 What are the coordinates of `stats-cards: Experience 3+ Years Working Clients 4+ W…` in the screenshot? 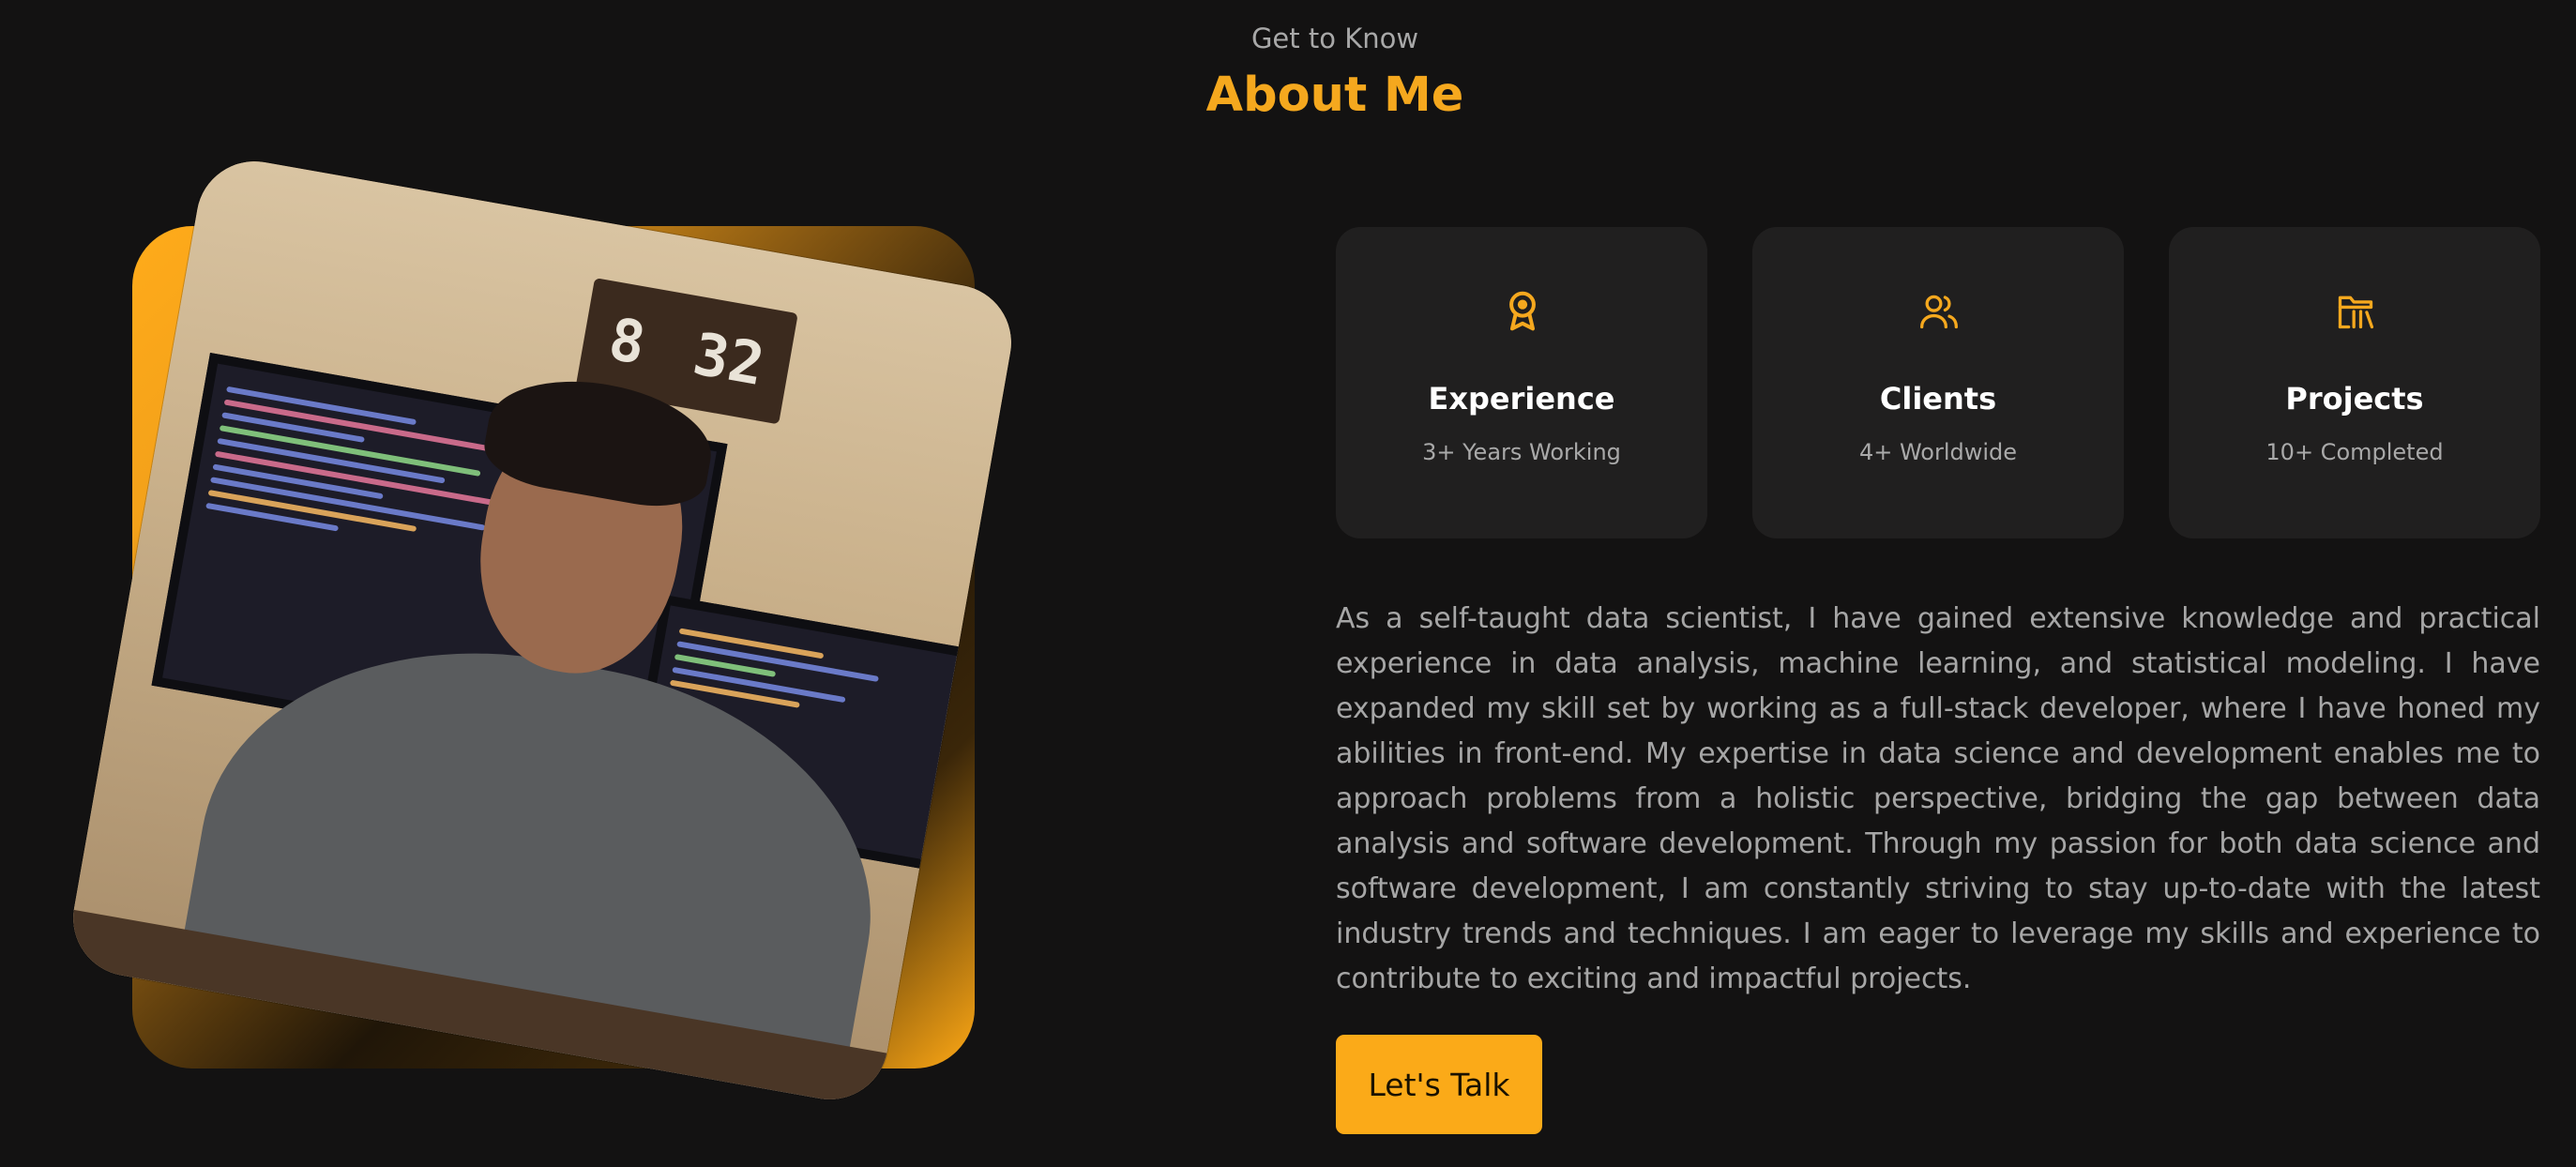 It's located at (1938, 382).